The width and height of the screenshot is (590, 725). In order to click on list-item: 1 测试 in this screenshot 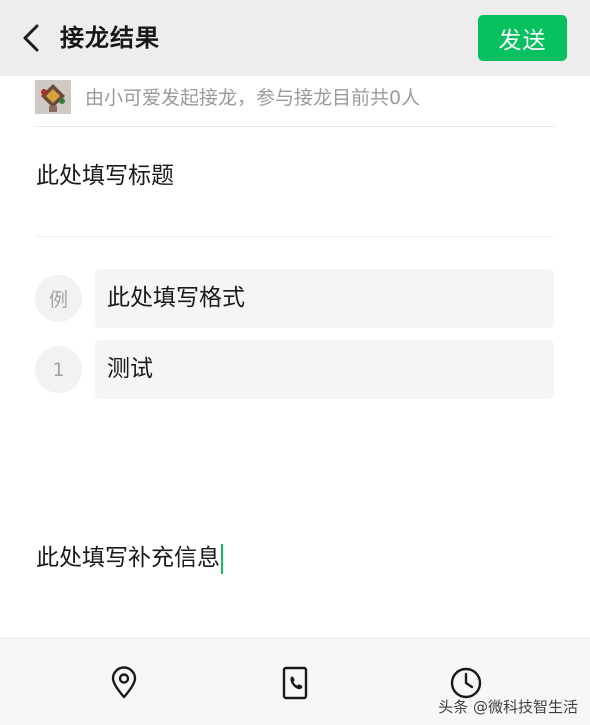, I will do `click(294, 370)`.